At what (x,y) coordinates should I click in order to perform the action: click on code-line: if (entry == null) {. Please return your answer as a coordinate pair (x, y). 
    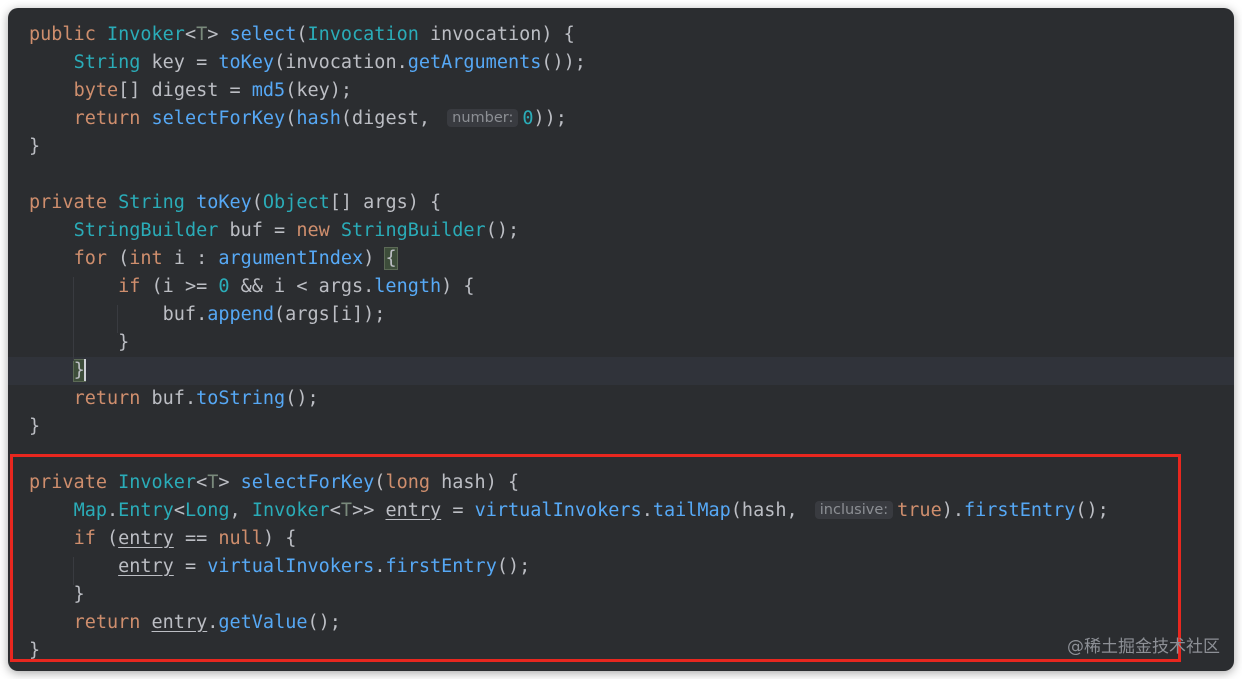
    Looking at the image, I should click on (185, 538).